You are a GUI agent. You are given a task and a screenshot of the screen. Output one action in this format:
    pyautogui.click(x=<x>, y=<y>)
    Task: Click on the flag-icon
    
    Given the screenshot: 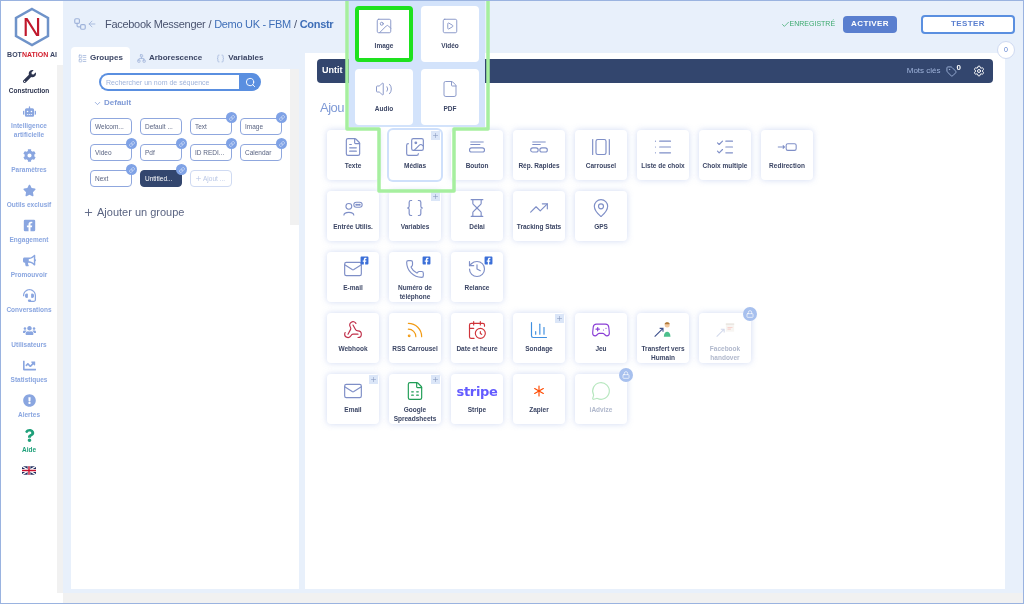 What is the action you would take?
    pyautogui.click(x=29, y=470)
    